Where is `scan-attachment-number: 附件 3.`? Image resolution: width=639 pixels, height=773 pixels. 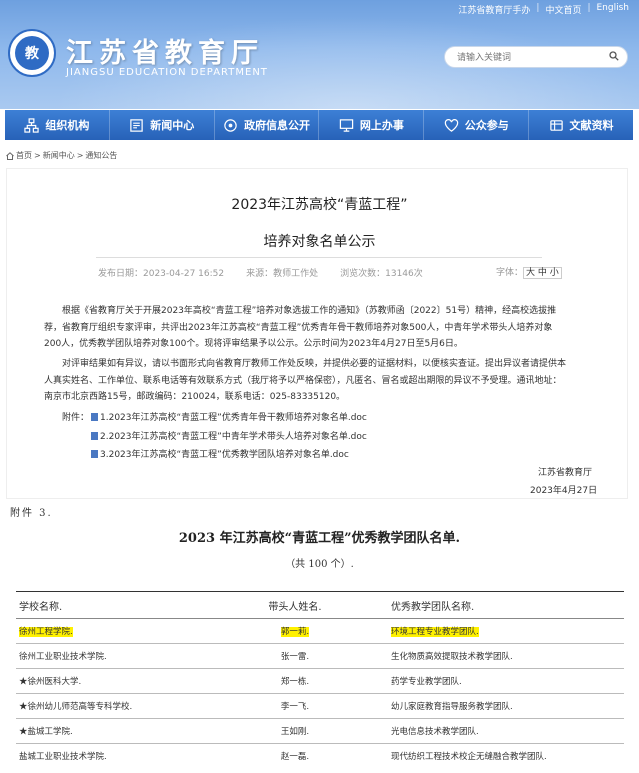 scan-attachment-number: 附件 3. is located at coordinates (31, 513).